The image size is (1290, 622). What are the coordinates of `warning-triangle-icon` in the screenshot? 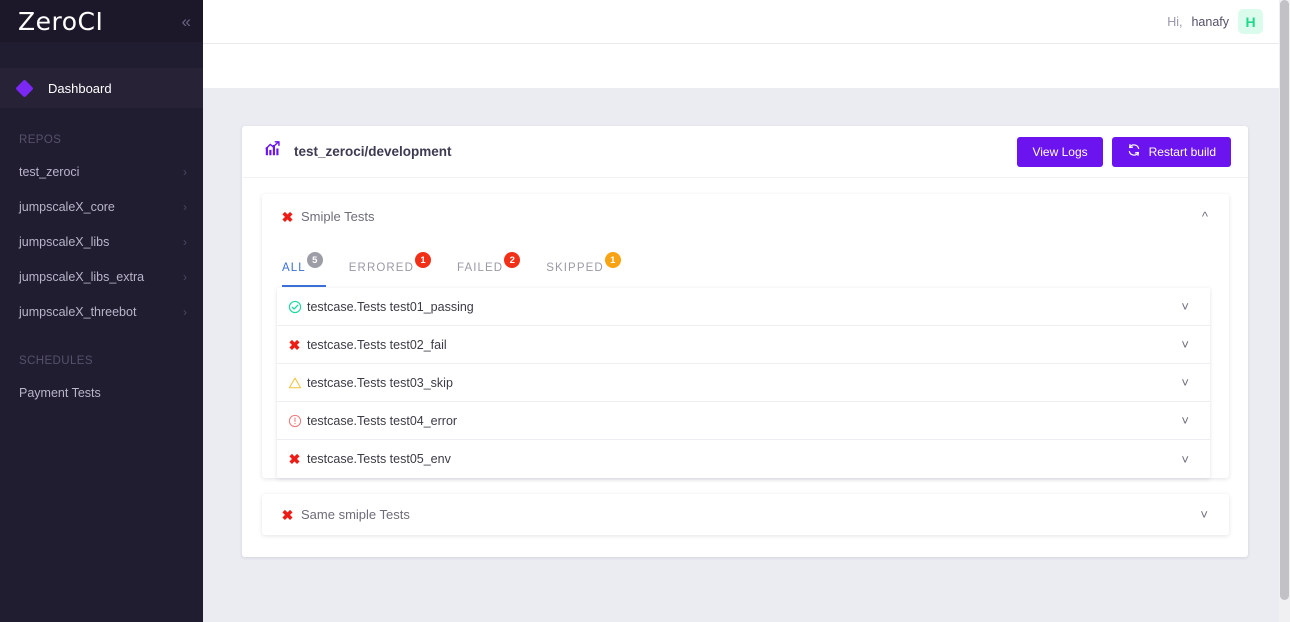 It's located at (294, 382).